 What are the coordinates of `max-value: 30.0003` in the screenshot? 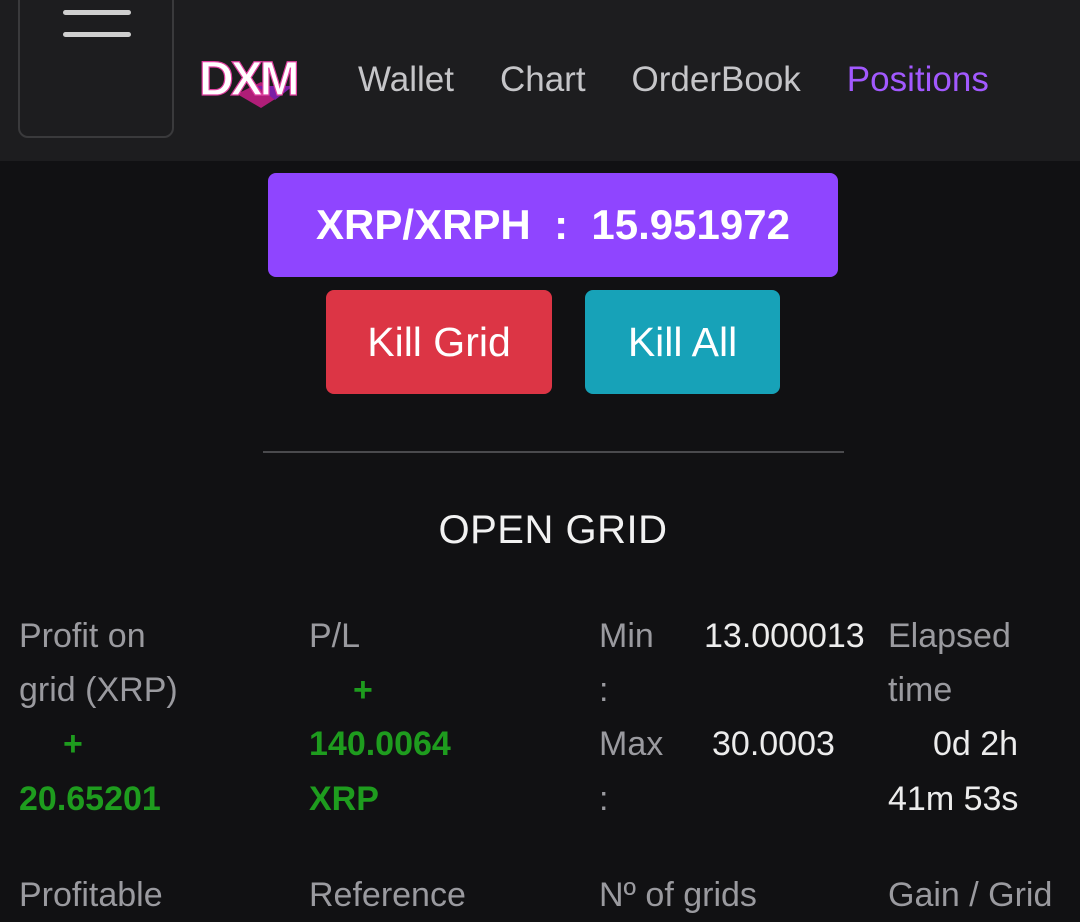 It's located at (773, 744).